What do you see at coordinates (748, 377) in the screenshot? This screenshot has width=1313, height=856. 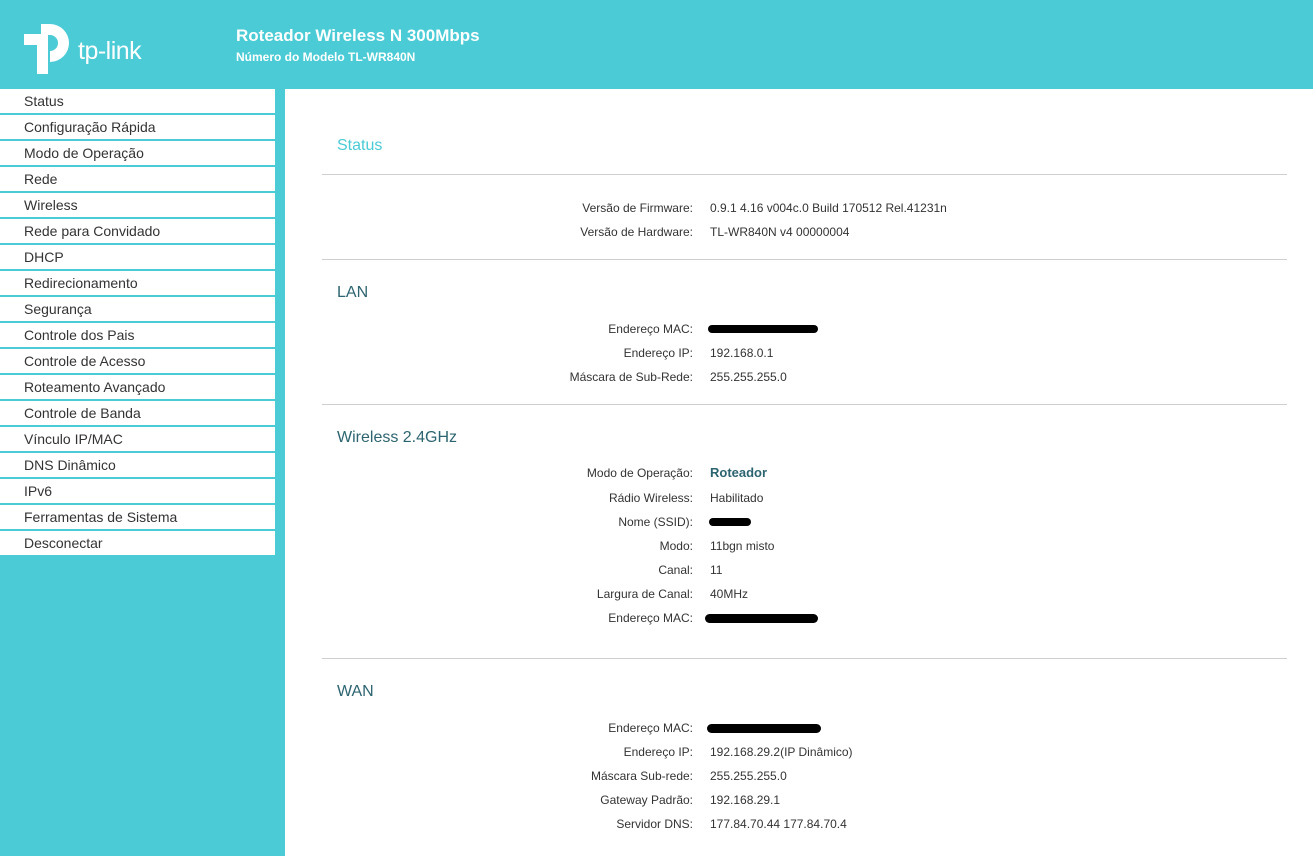 I see `lan-mask-value: 255.255.255.0` at bounding box center [748, 377].